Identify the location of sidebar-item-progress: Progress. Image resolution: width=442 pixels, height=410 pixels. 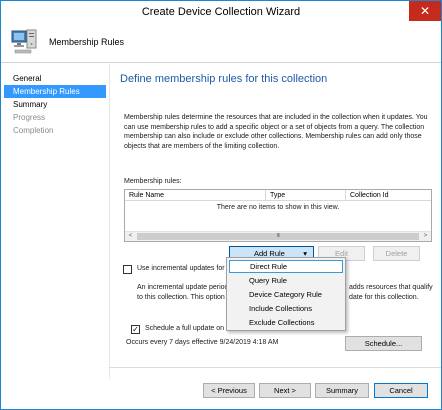
(29, 117).